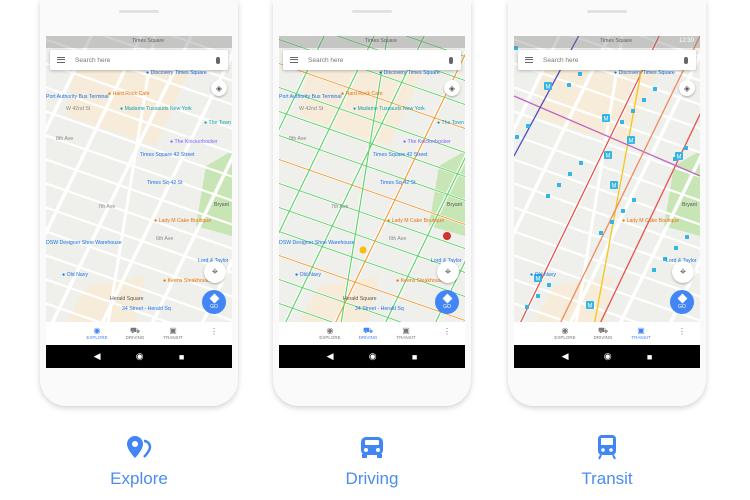  What do you see at coordinates (644, 73) in the screenshot?
I see `map-place-label: ● Discovery Times Square` at bounding box center [644, 73].